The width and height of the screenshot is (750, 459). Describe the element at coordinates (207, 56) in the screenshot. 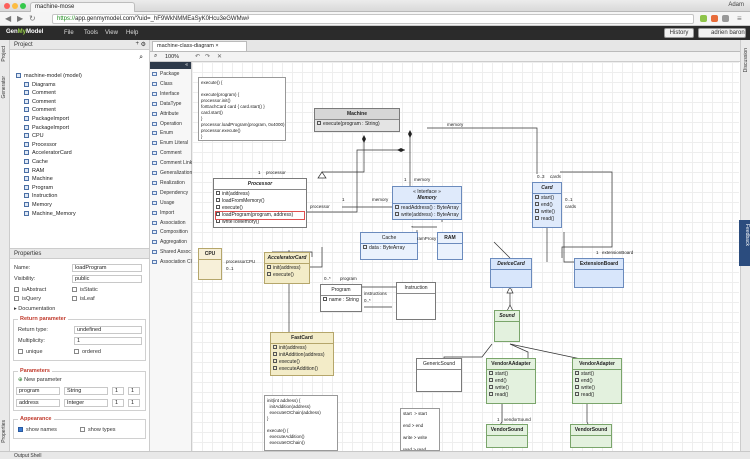

I see `redo-icon: ↷` at that location.